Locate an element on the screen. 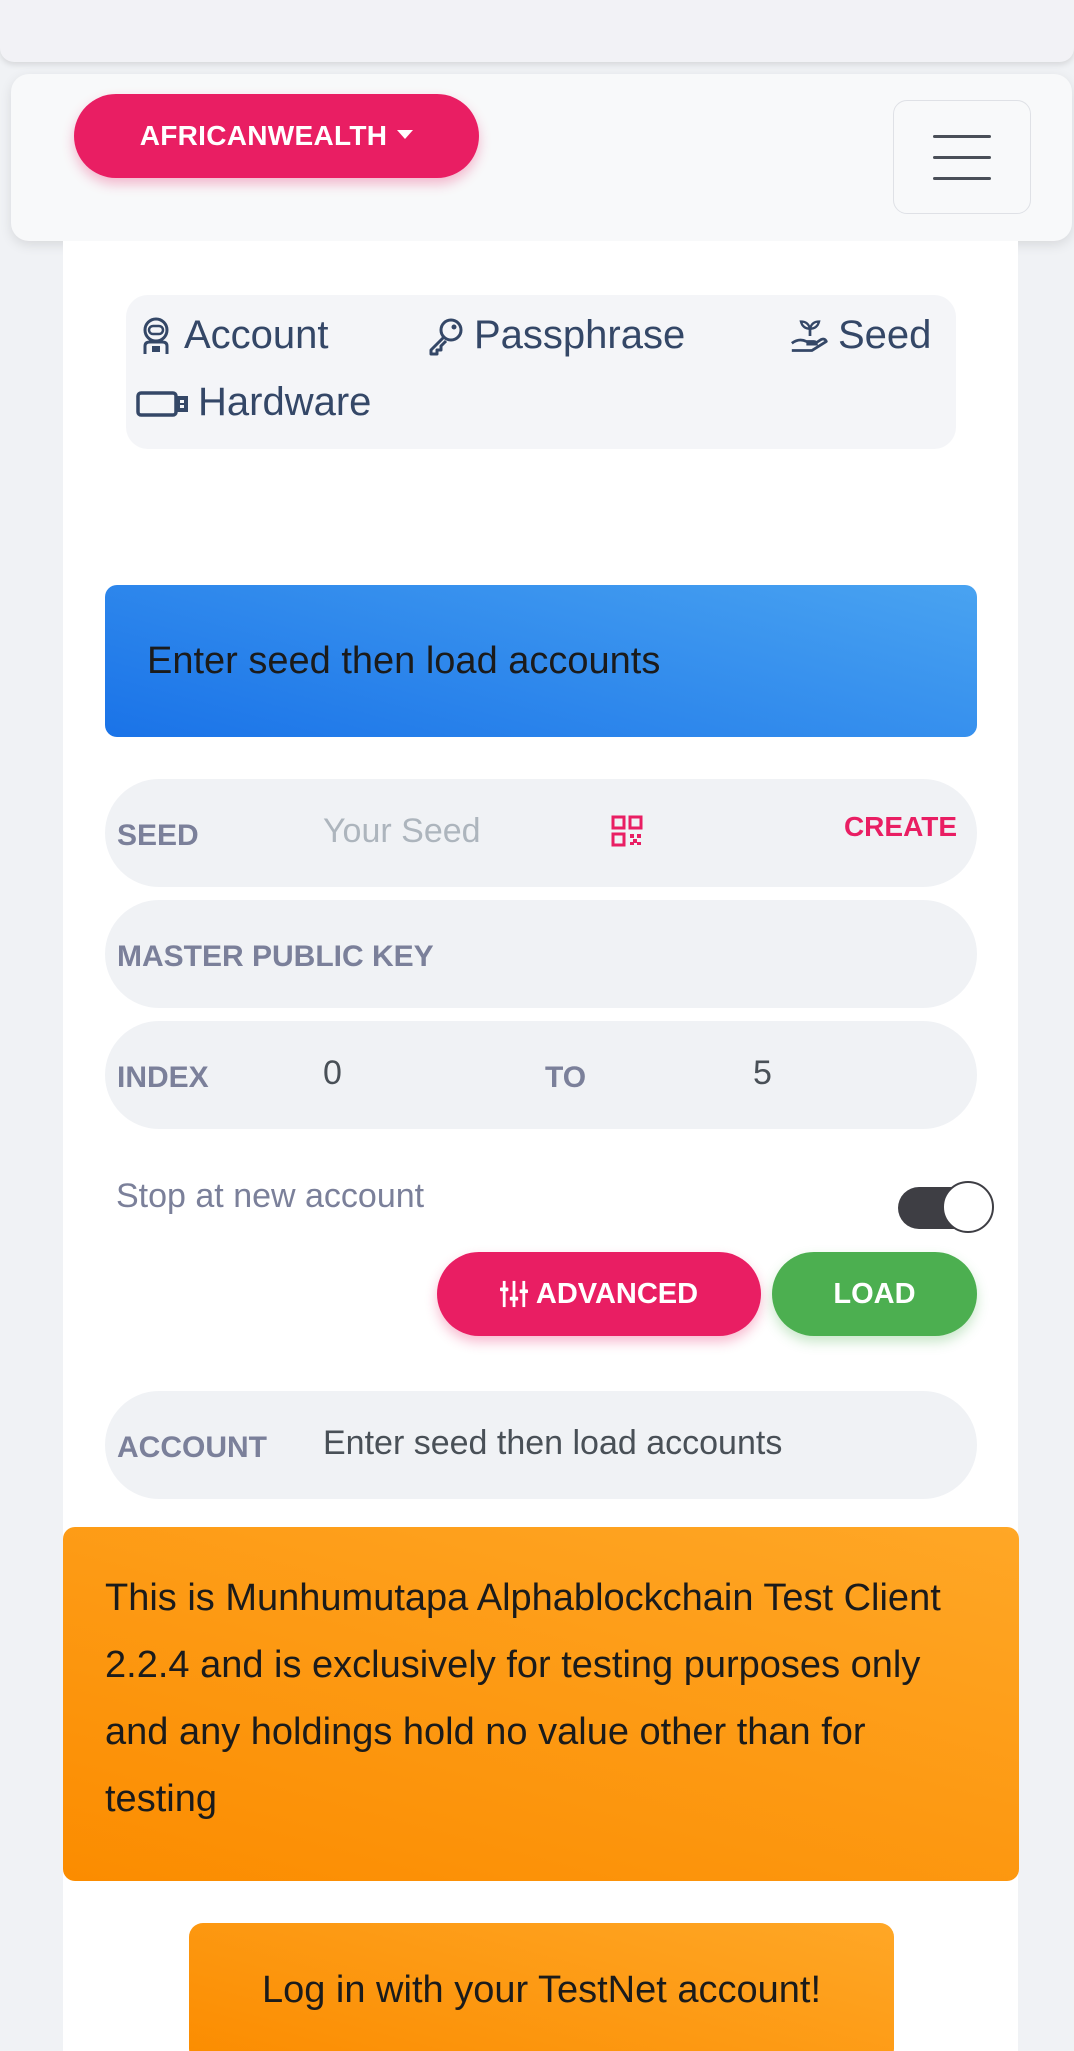  index-from-input: 0 is located at coordinates (332, 1073).